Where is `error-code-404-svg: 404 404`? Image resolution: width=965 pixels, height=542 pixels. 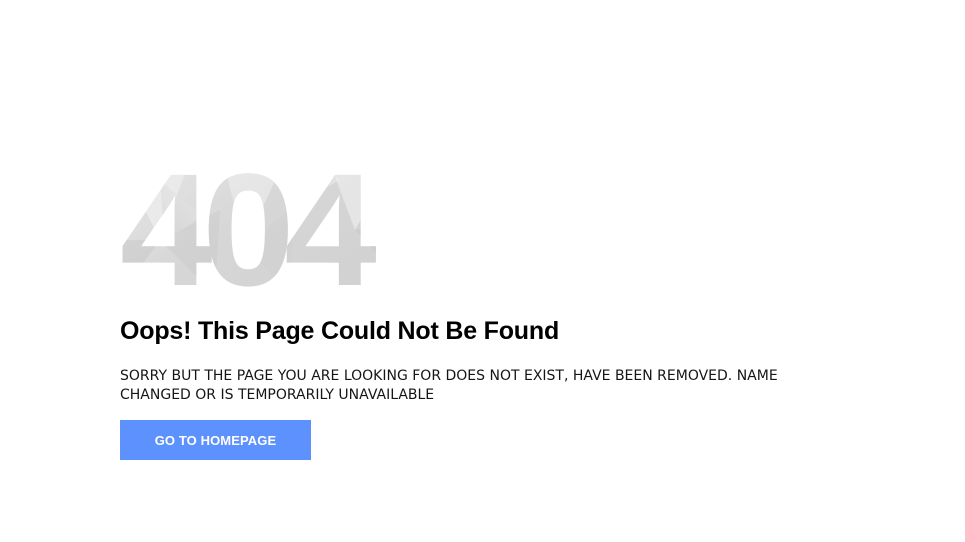
error-code-404-svg: 404 404 is located at coordinates (253, 222).